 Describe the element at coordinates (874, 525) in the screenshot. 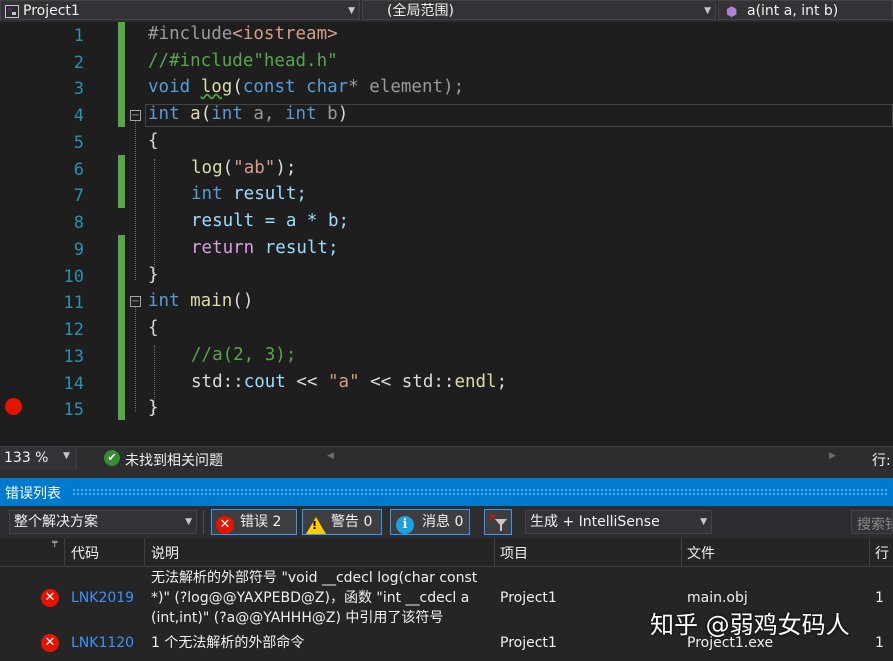

I see `search-placeholder: 搜索错` at that location.